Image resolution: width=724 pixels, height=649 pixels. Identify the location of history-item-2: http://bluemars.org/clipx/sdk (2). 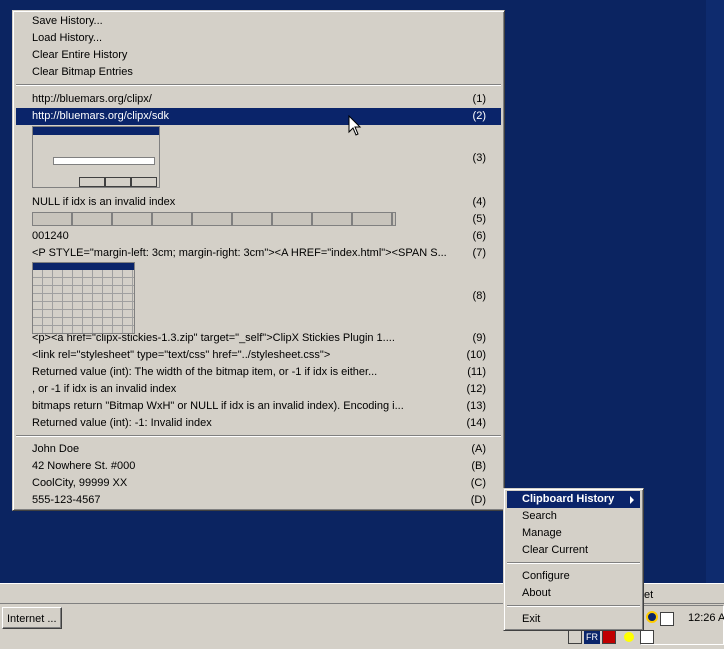
(258, 116).